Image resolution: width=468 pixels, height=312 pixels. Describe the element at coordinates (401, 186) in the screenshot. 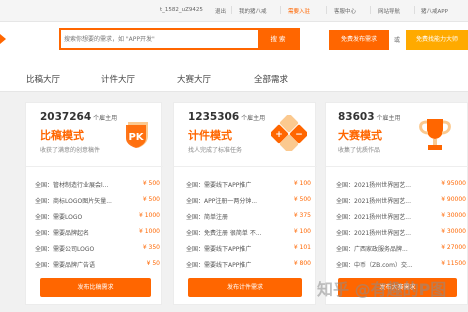

I see `list-item: 全国：2021扬州世界园艺... ¥ 95000` at that location.